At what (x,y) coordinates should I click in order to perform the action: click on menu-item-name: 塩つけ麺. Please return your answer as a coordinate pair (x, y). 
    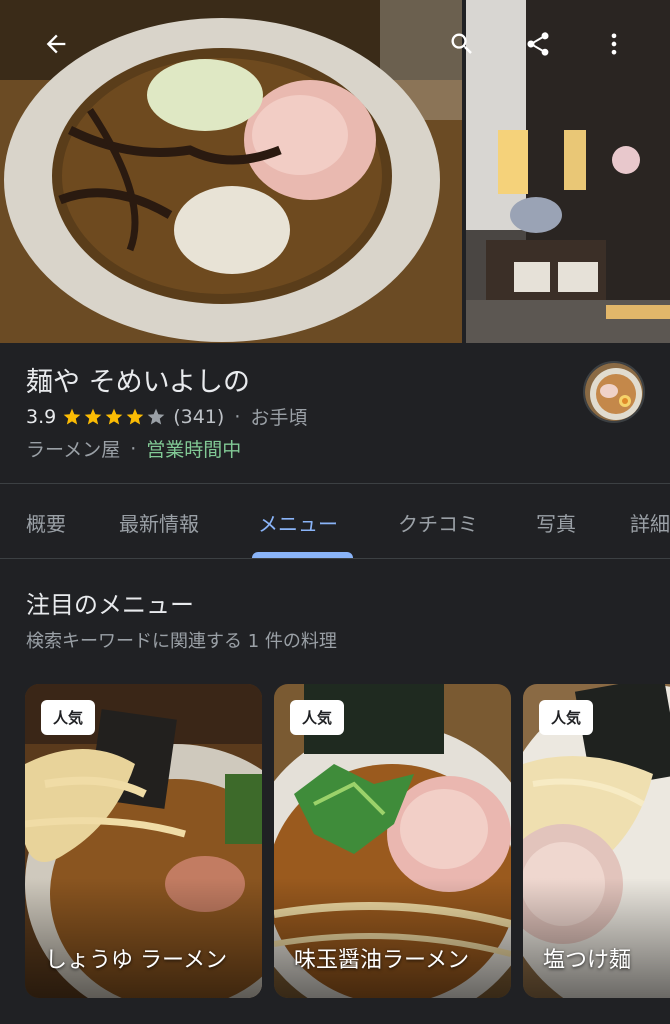
    Looking at the image, I should click on (587, 960).